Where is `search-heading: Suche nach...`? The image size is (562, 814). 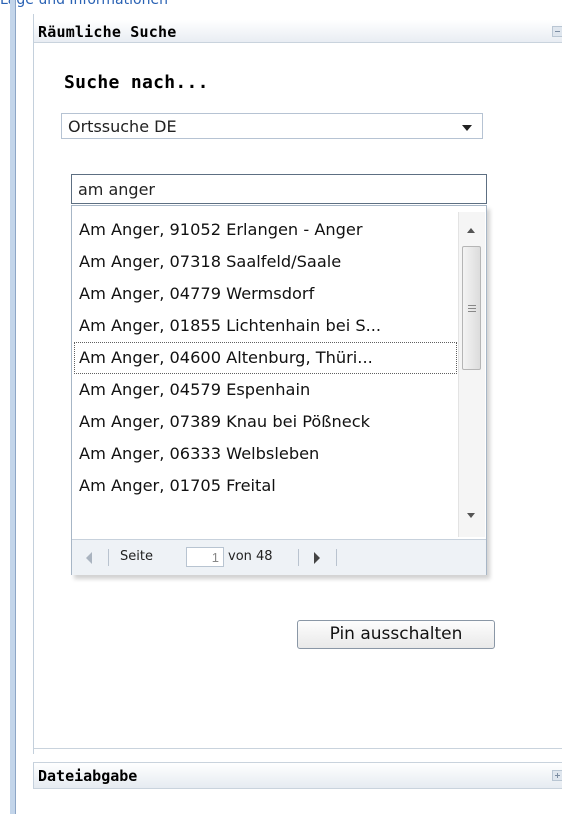 search-heading: Suche nach... is located at coordinates (136, 82).